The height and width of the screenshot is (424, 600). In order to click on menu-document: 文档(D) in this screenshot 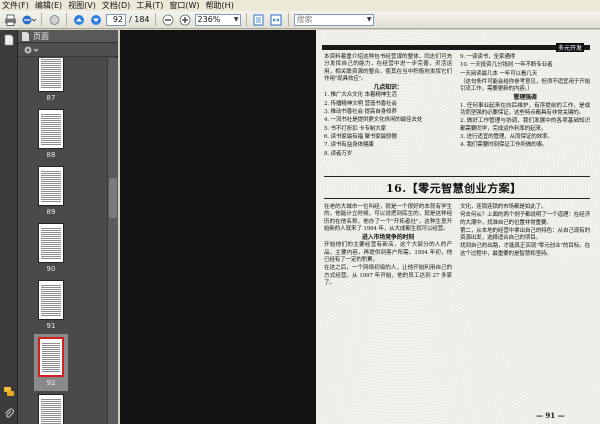, I will do `click(116, 5)`.